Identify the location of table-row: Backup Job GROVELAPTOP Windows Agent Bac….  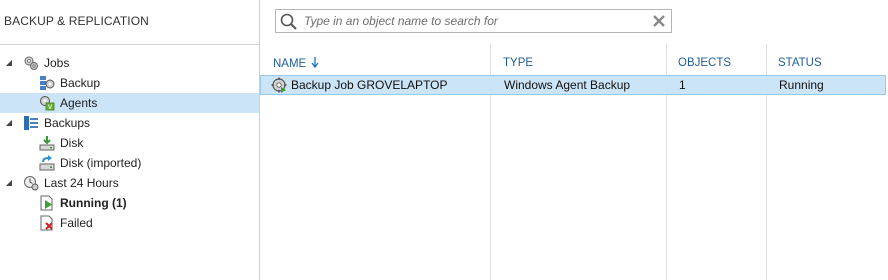
(573, 85).